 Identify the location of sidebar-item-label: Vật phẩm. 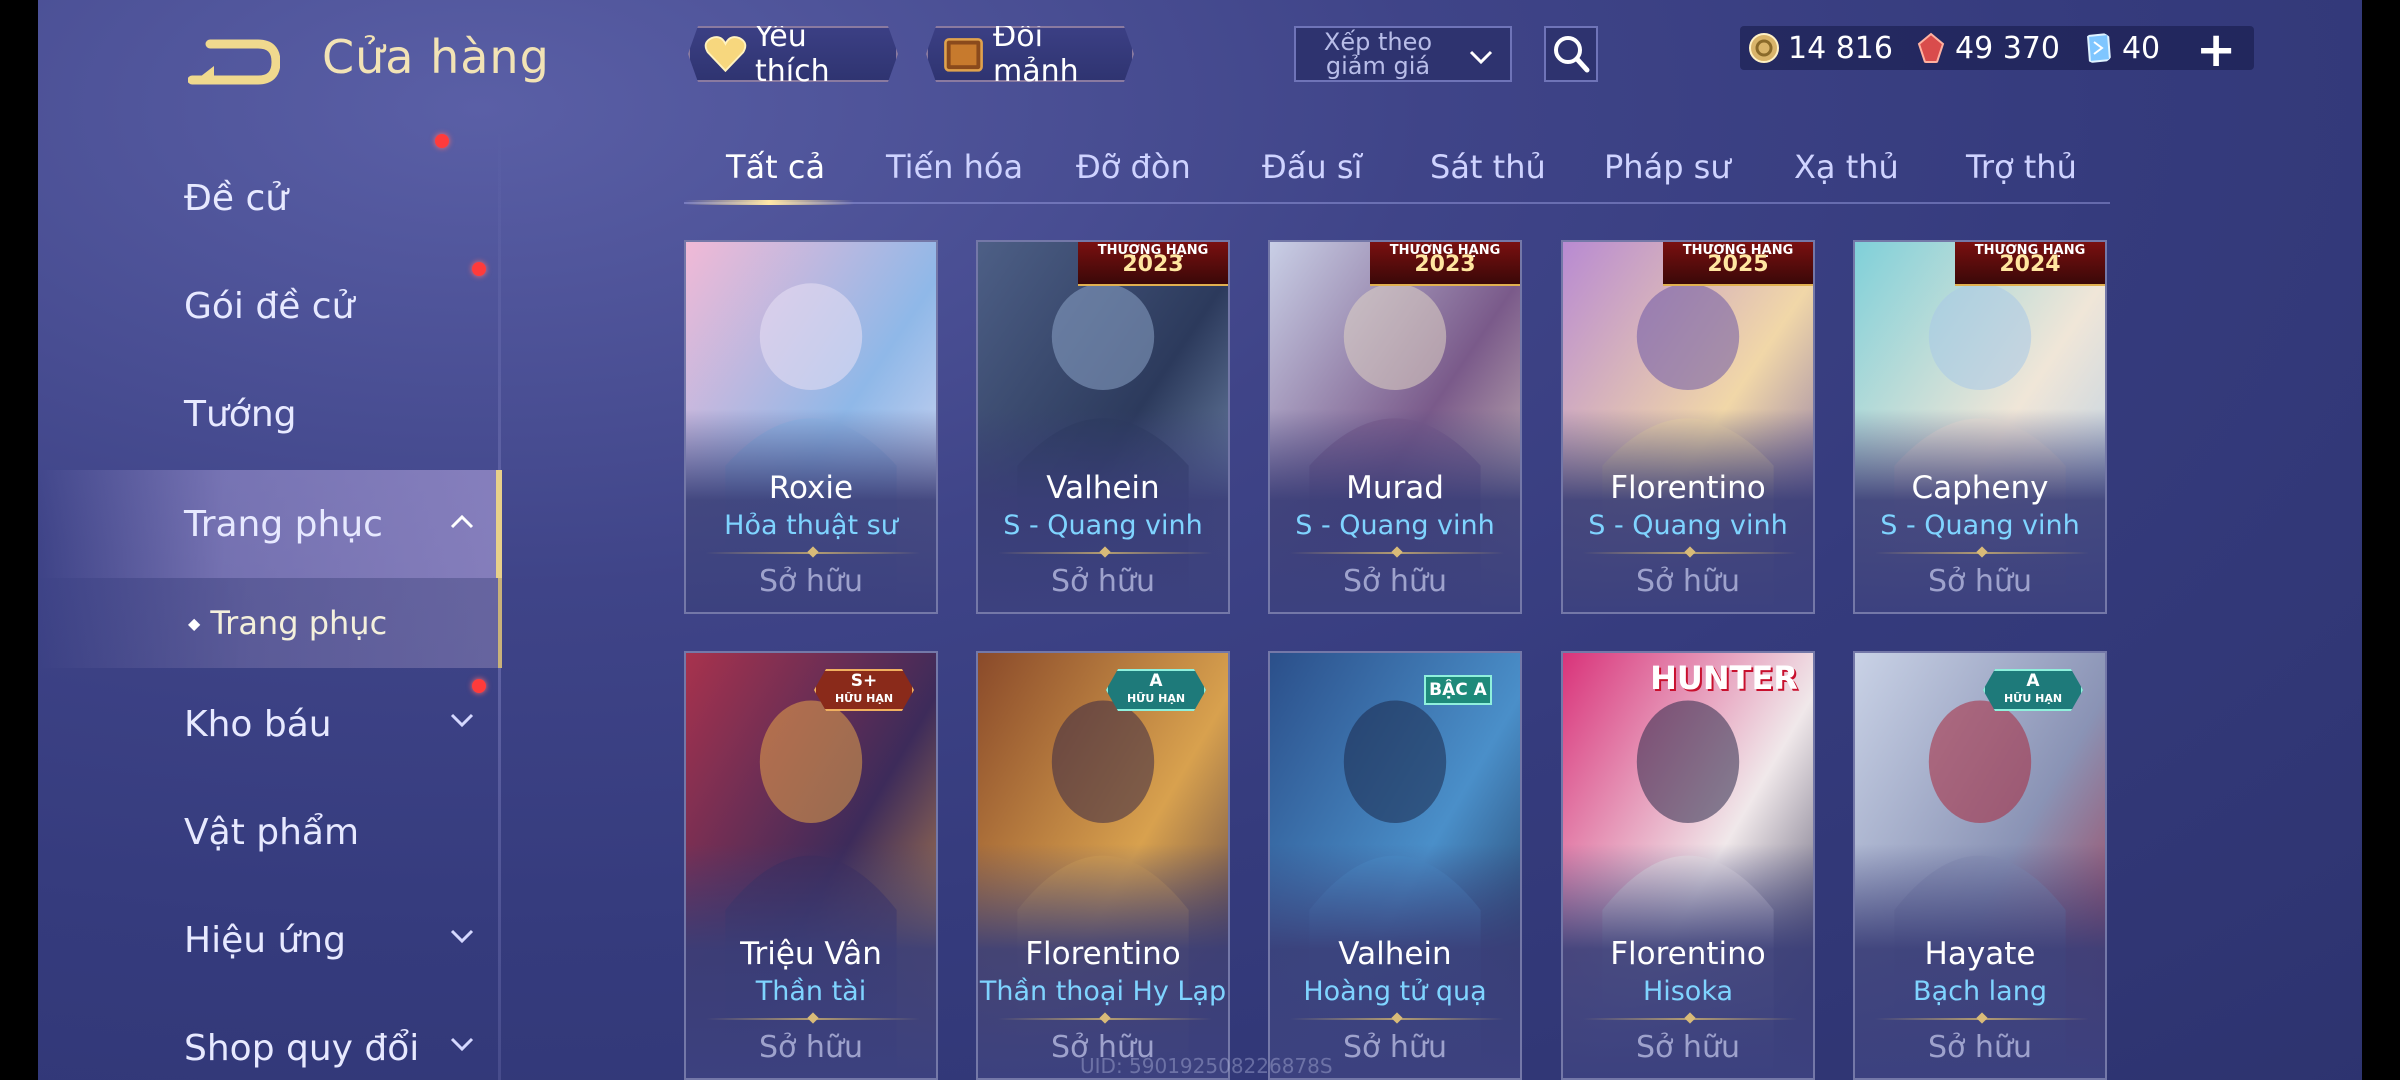
(272, 832).